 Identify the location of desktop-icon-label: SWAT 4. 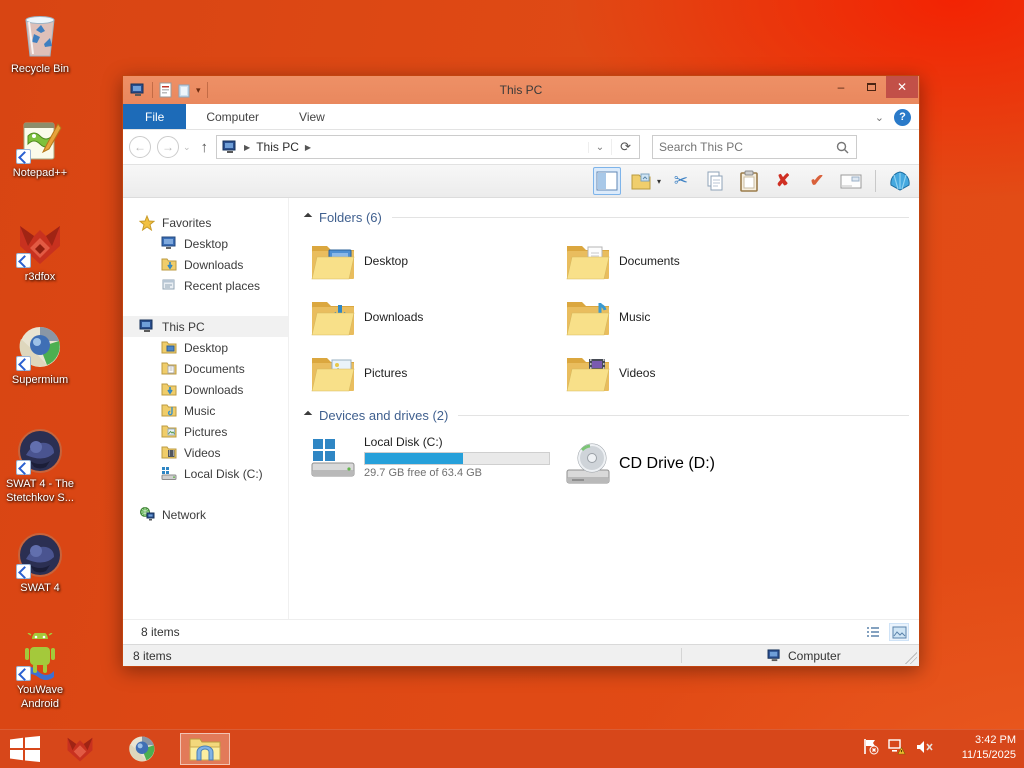
(40, 588).